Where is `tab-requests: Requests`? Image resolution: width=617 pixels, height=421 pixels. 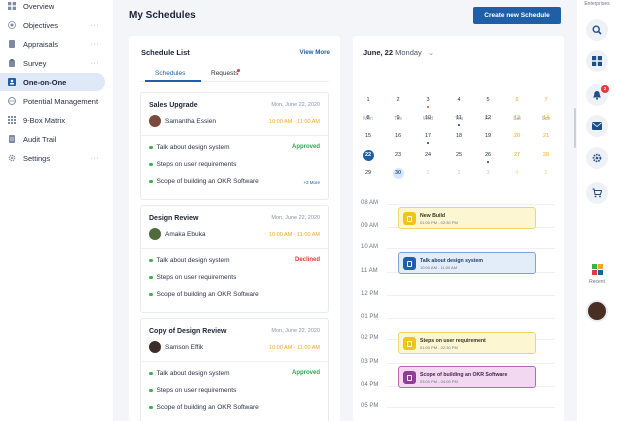 tab-requests: Requests is located at coordinates (224, 73).